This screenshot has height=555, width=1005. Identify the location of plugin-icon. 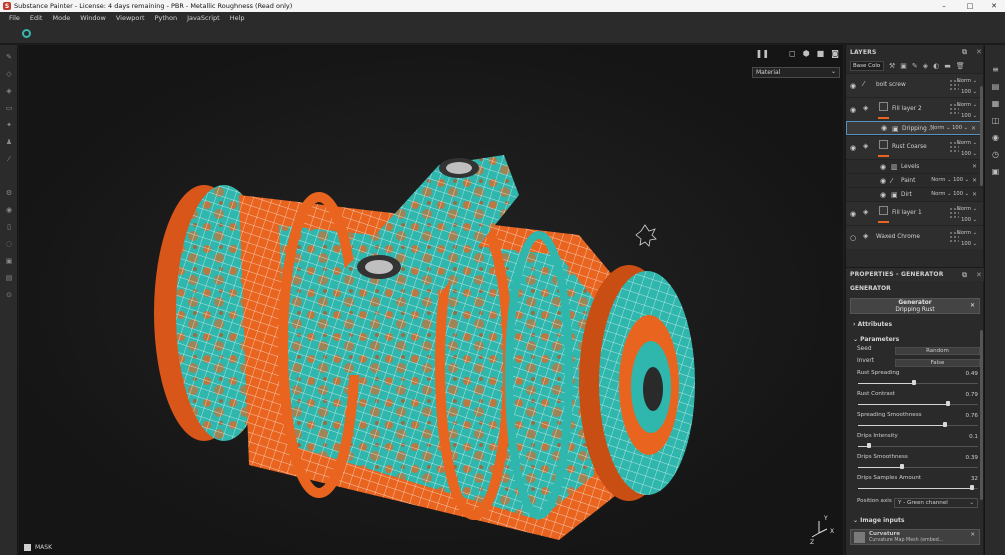
(26, 33).